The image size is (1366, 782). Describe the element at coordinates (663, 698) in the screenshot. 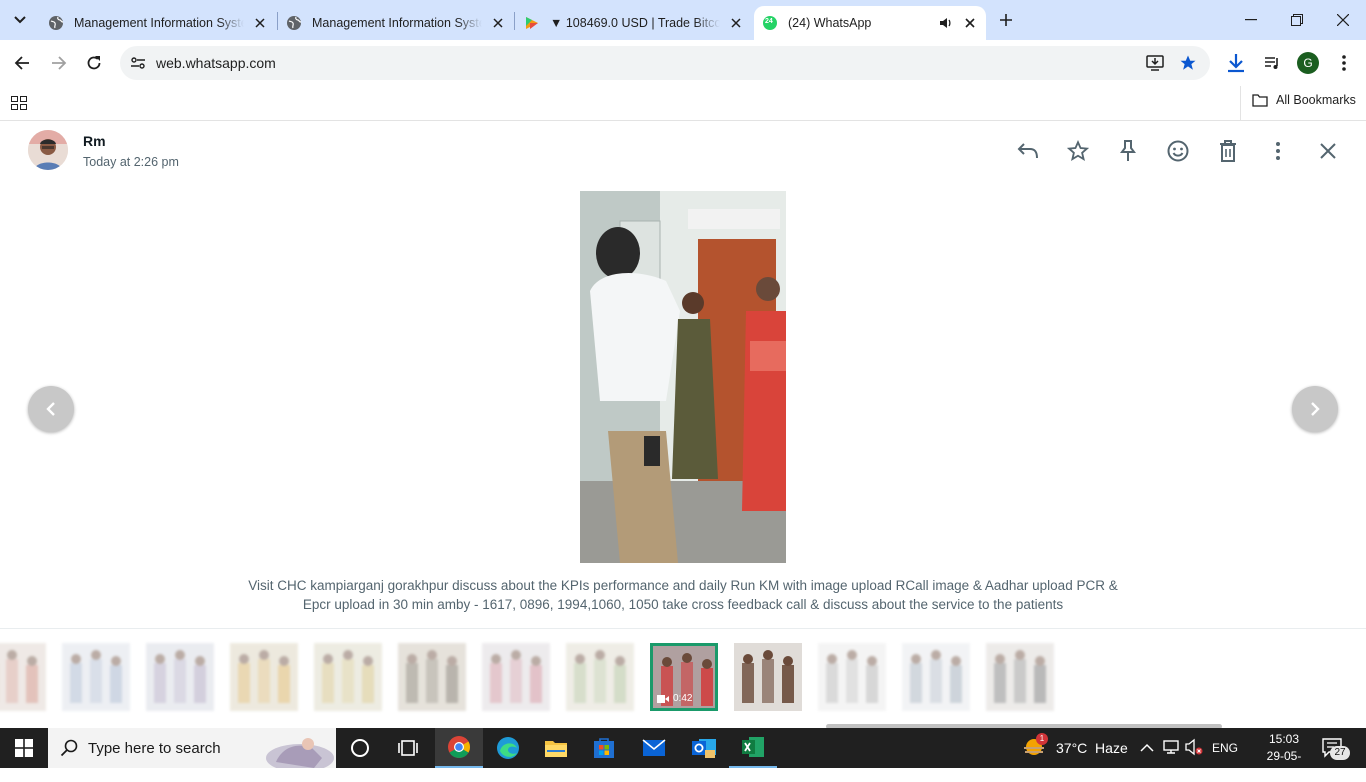

I see `video-camera-icon` at that location.